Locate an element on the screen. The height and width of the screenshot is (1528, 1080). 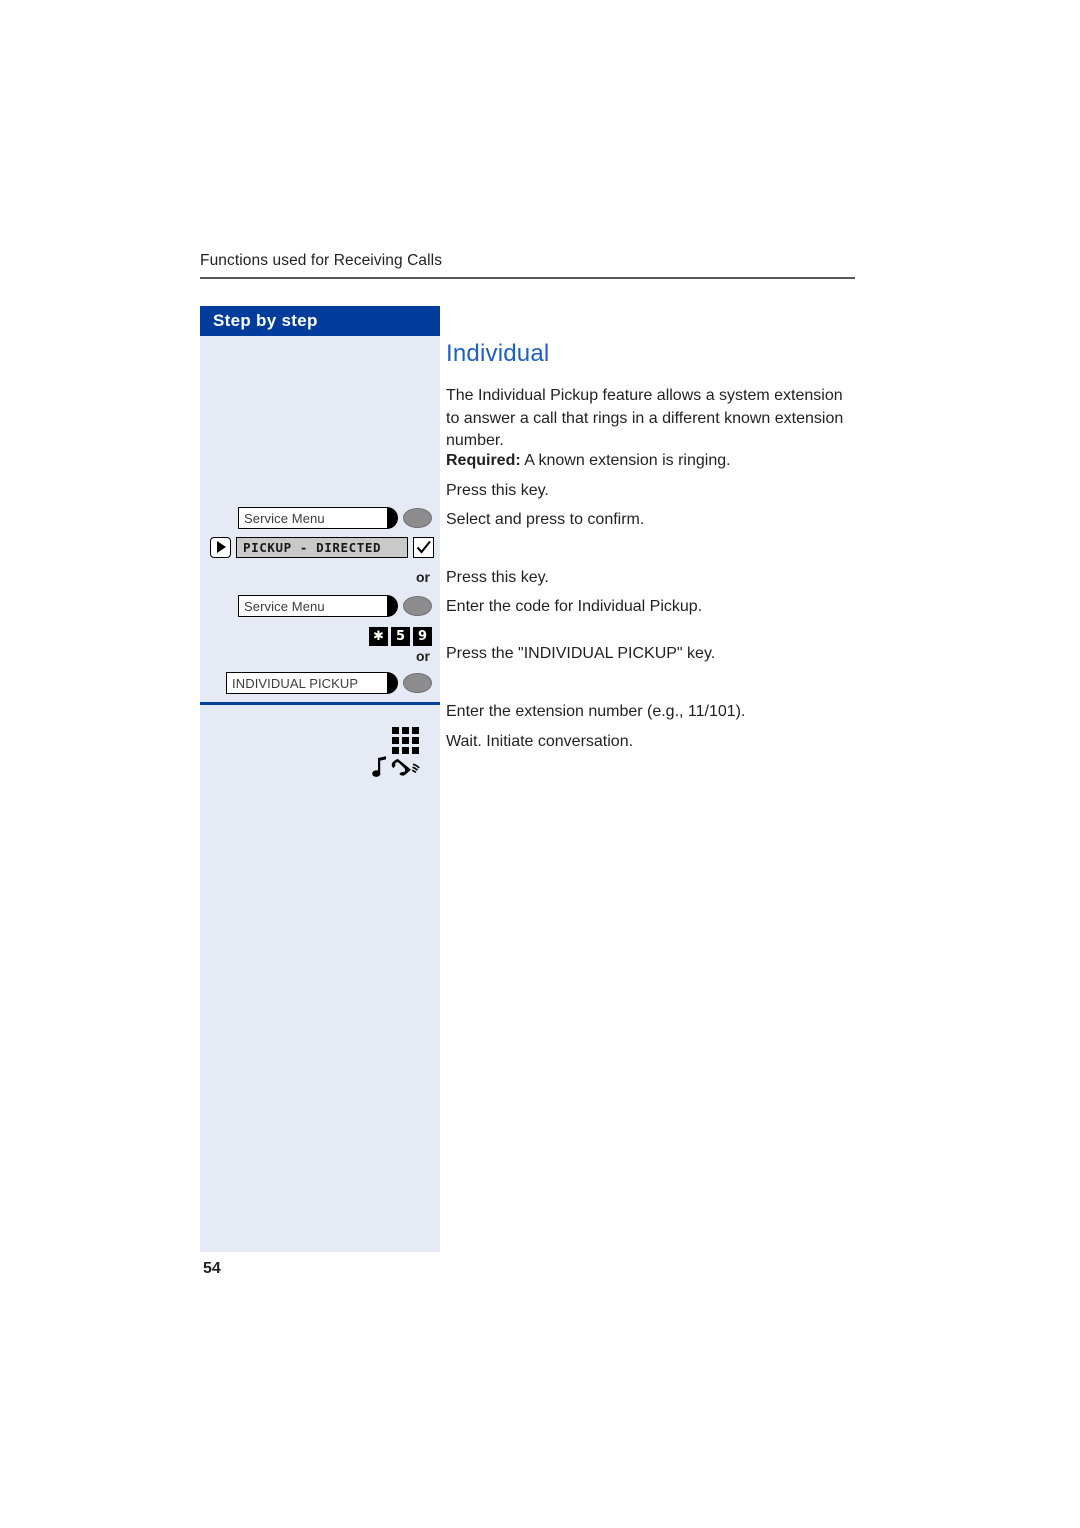
keypad-digit-9: 9 is located at coordinates (422, 636).